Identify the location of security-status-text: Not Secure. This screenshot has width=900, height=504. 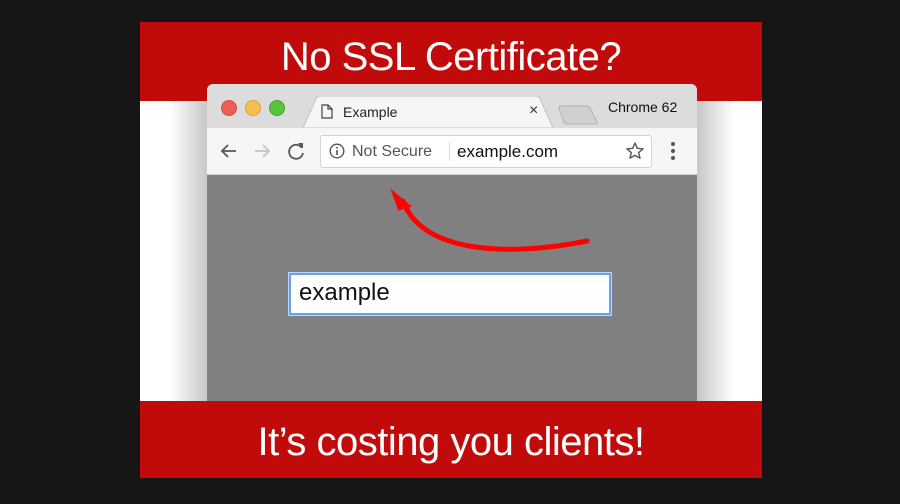
(392, 152).